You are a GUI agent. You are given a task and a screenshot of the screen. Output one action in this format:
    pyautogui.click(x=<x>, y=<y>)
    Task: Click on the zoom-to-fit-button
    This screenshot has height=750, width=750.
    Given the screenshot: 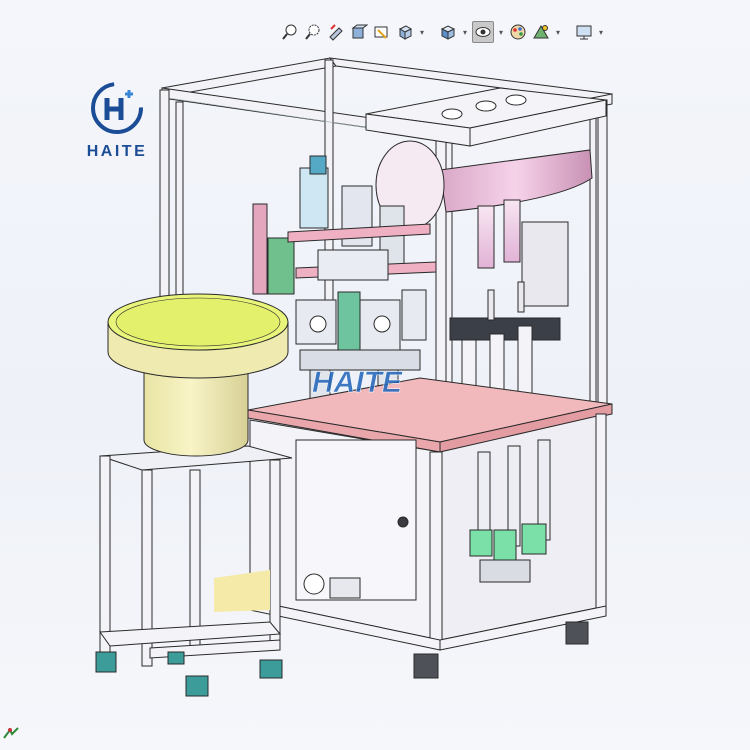 What is the action you would take?
    pyautogui.click(x=290, y=32)
    